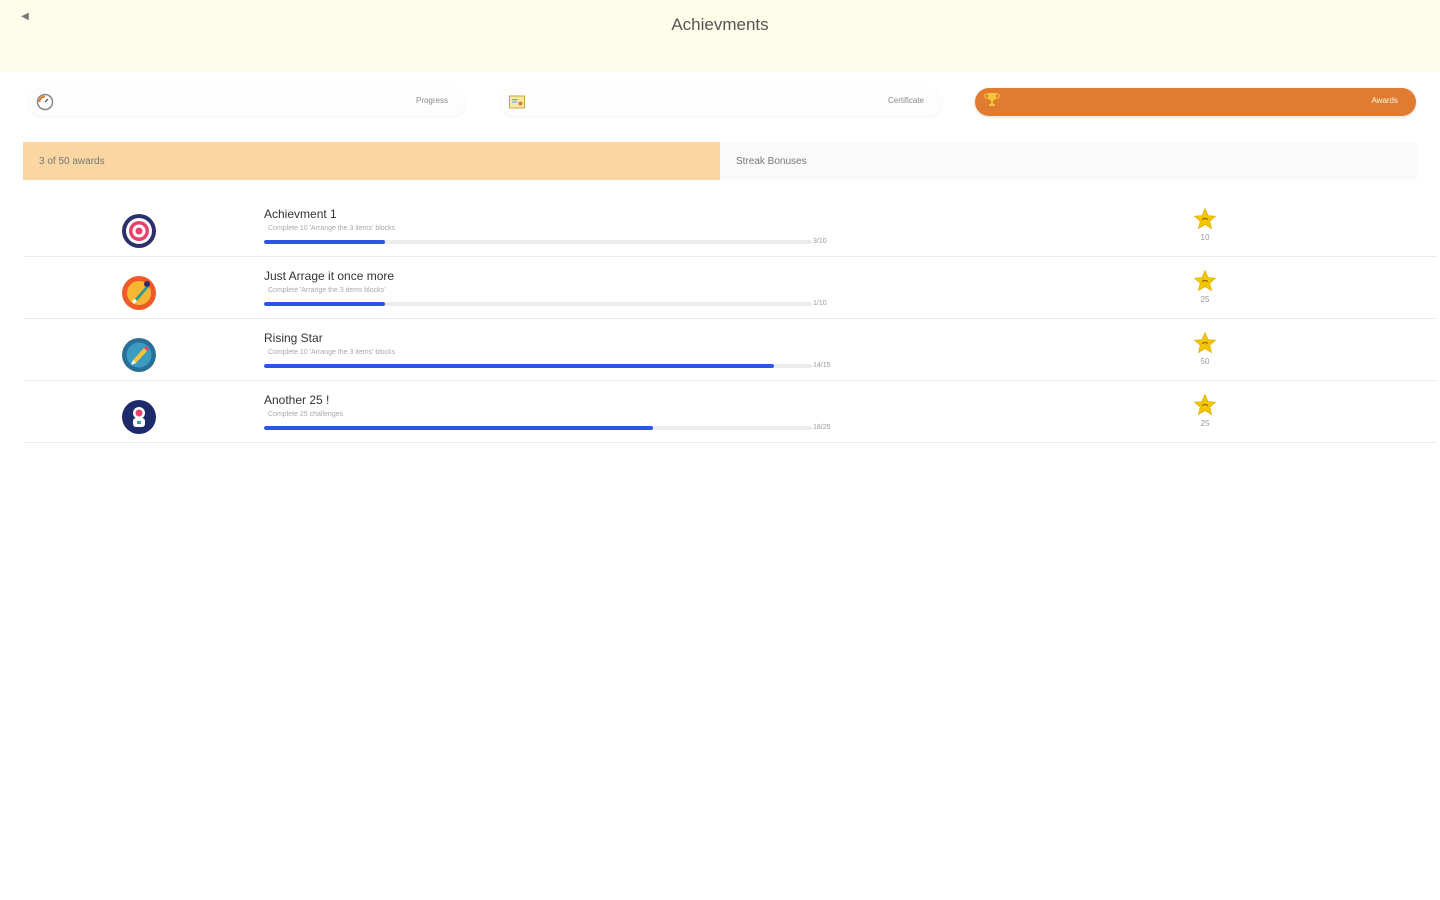 The image size is (1440, 900). Describe the element at coordinates (1195, 102) in the screenshot. I see `tab-awards: Awards` at that location.